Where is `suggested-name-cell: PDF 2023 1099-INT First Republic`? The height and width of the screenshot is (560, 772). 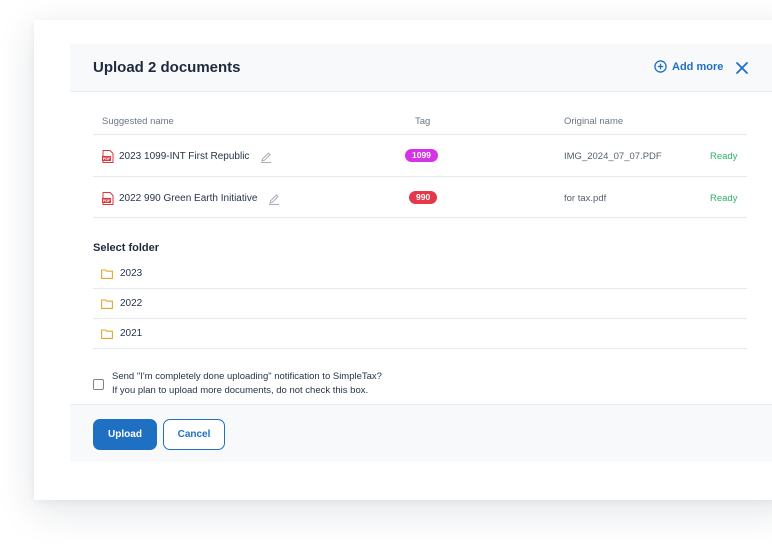
suggested-name-cell: PDF 2023 1099-INT First Republic is located at coordinates (187, 156).